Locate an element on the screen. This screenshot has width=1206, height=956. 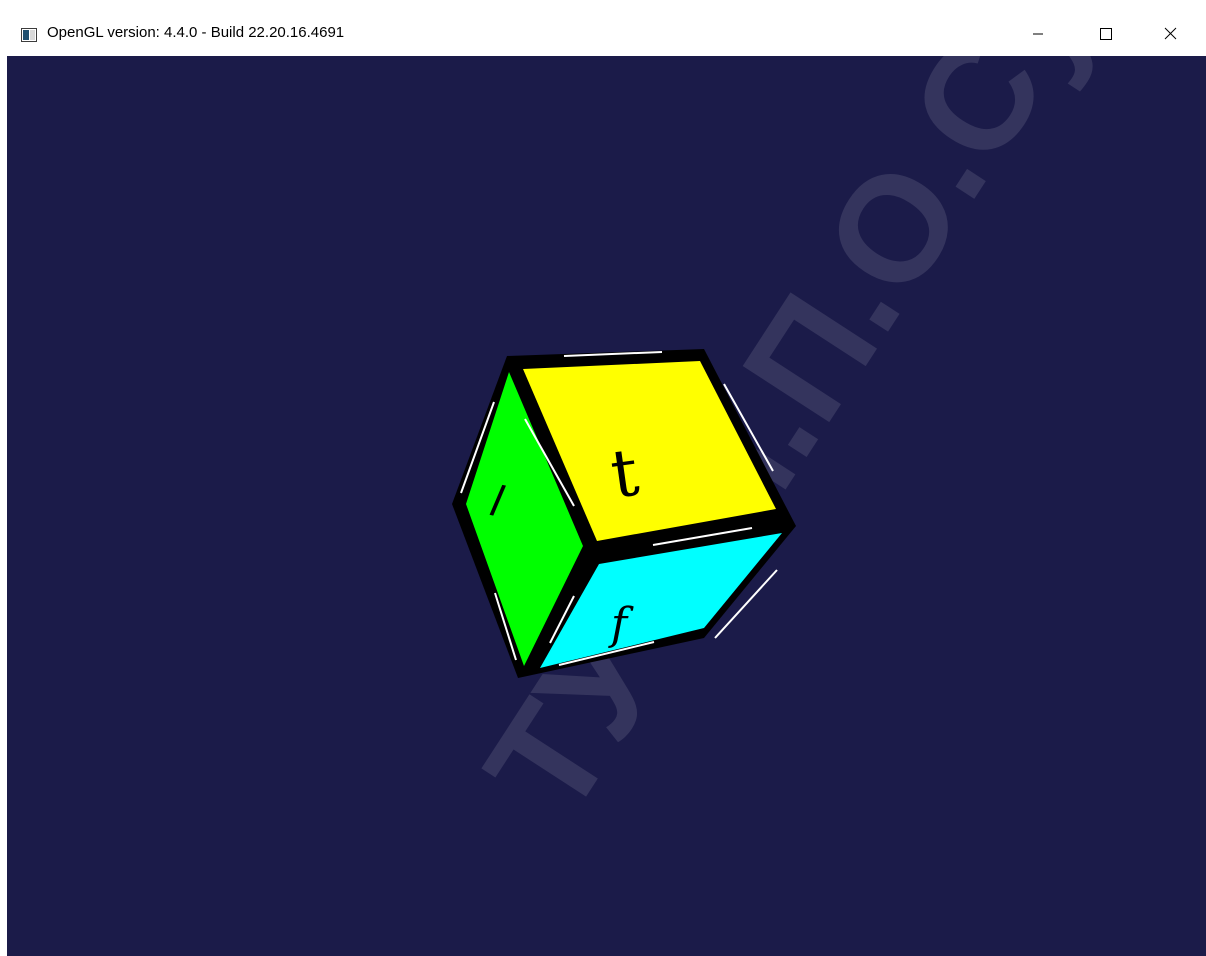
cube-scene: t f l is located at coordinates (624, 513).